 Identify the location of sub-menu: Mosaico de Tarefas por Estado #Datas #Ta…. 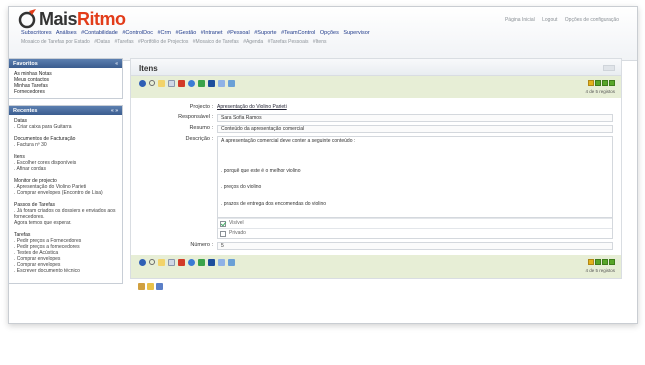
(175, 42).